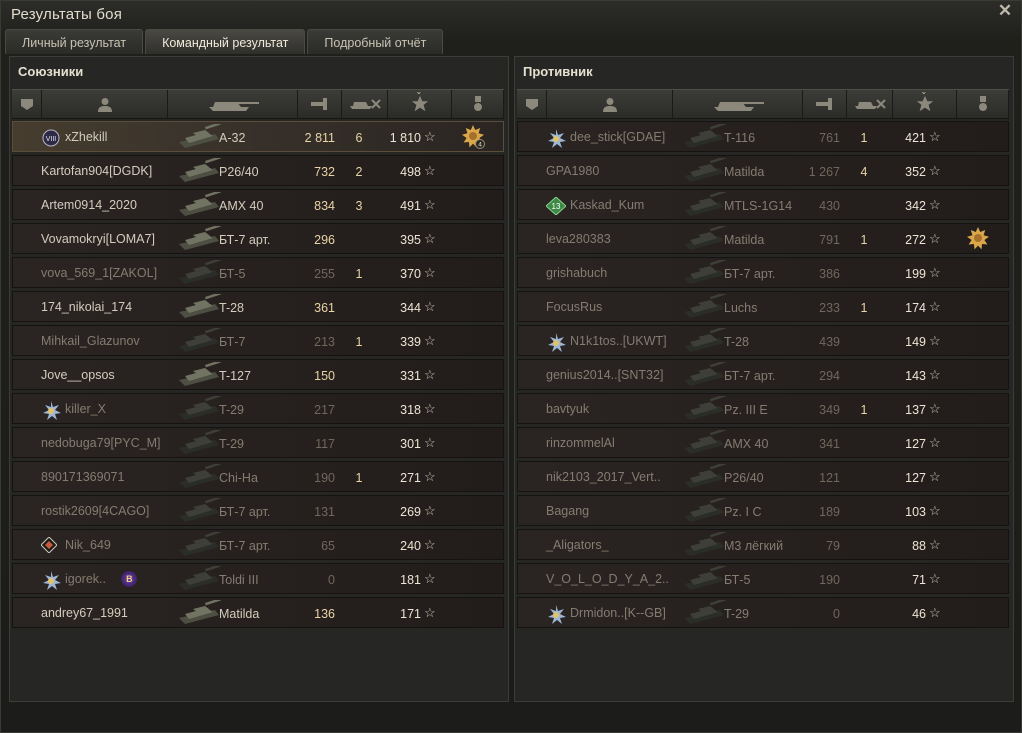 This screenshot has height=733, width=1022. What do you see at coordinates (743, 512) in the screenshot?
I see `vehicle-name: Pz. I C` at bounding box center [743, 512].